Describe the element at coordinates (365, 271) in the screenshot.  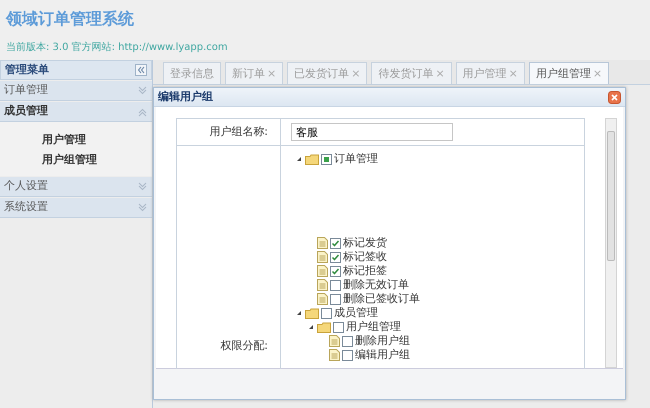
I see `tree-label: 标记拒签` at that location.